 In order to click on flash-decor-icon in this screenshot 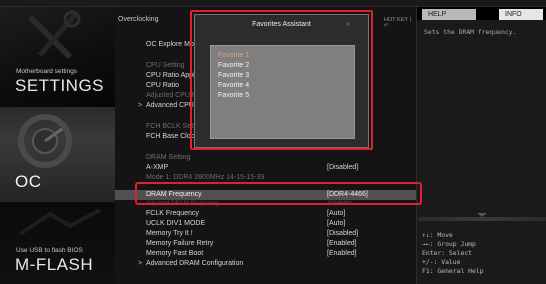, I will do `click(59, 222)`.